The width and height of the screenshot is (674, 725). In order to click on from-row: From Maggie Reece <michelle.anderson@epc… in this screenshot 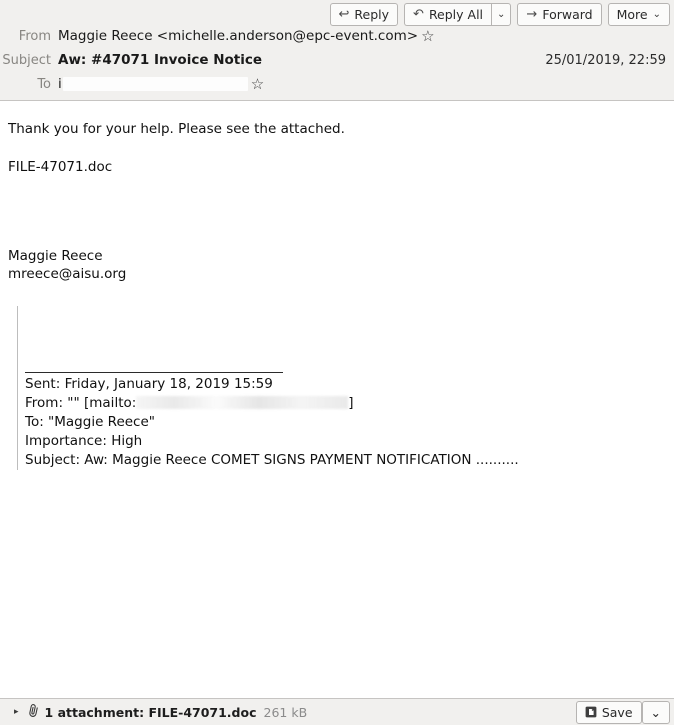, I will do `click(337, 40)`.